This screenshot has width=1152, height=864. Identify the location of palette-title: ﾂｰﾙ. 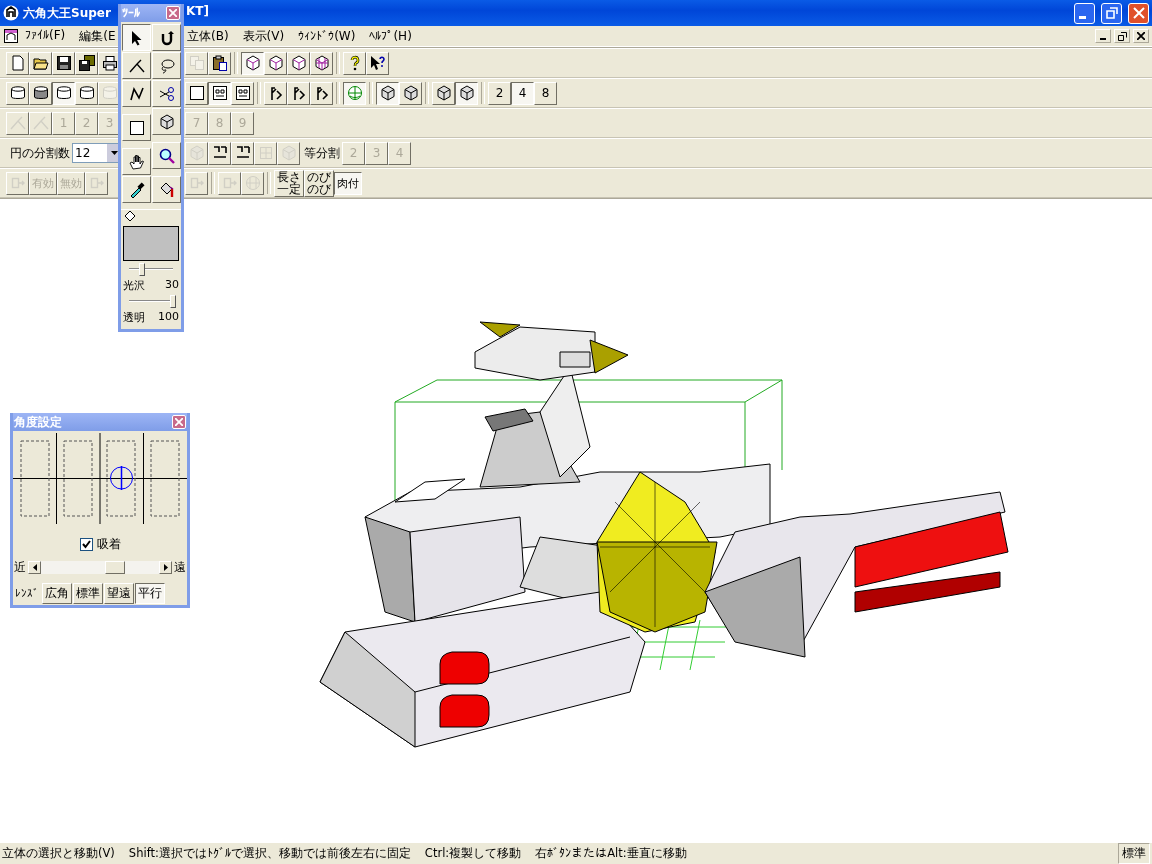
(131, 13).